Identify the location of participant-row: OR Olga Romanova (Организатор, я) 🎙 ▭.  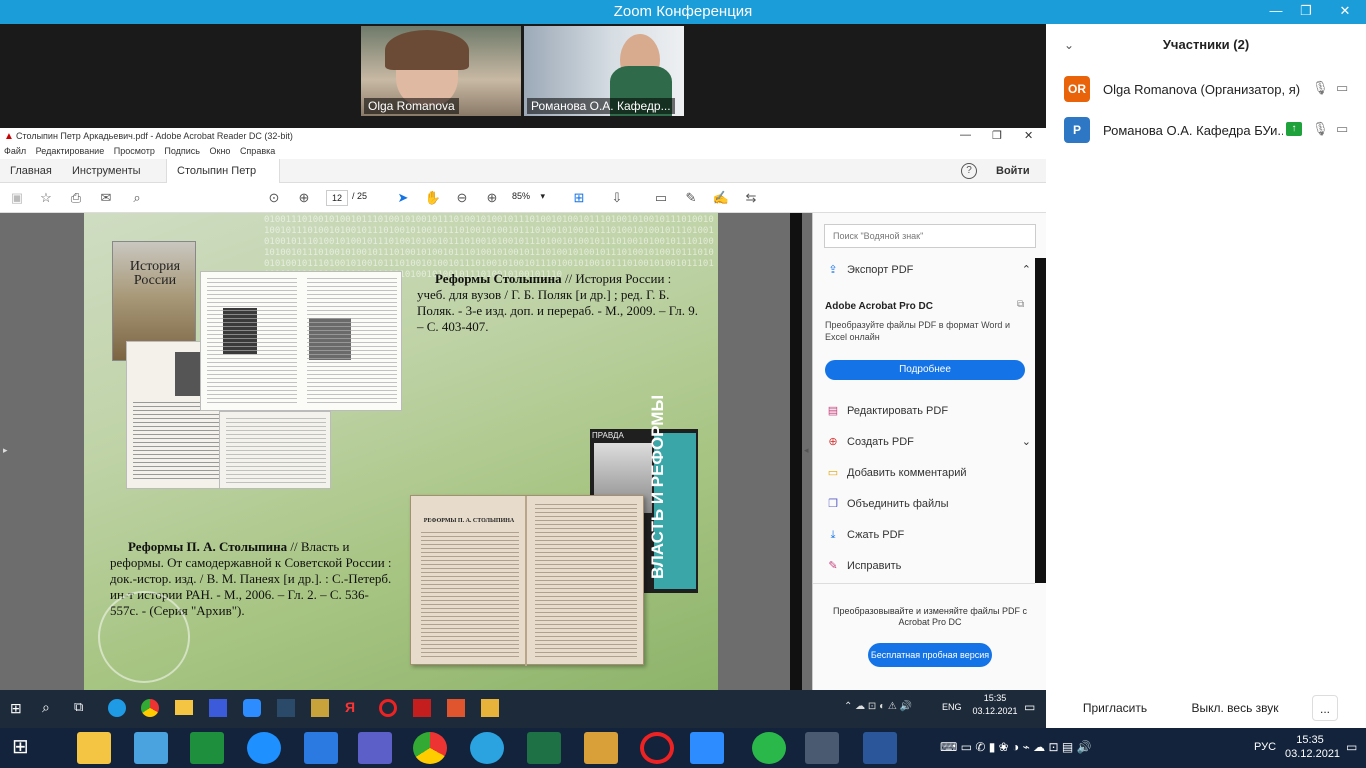
(1206, 89).